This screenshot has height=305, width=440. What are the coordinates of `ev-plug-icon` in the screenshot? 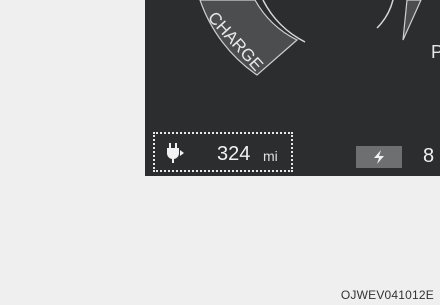 It's located at (175, 153).